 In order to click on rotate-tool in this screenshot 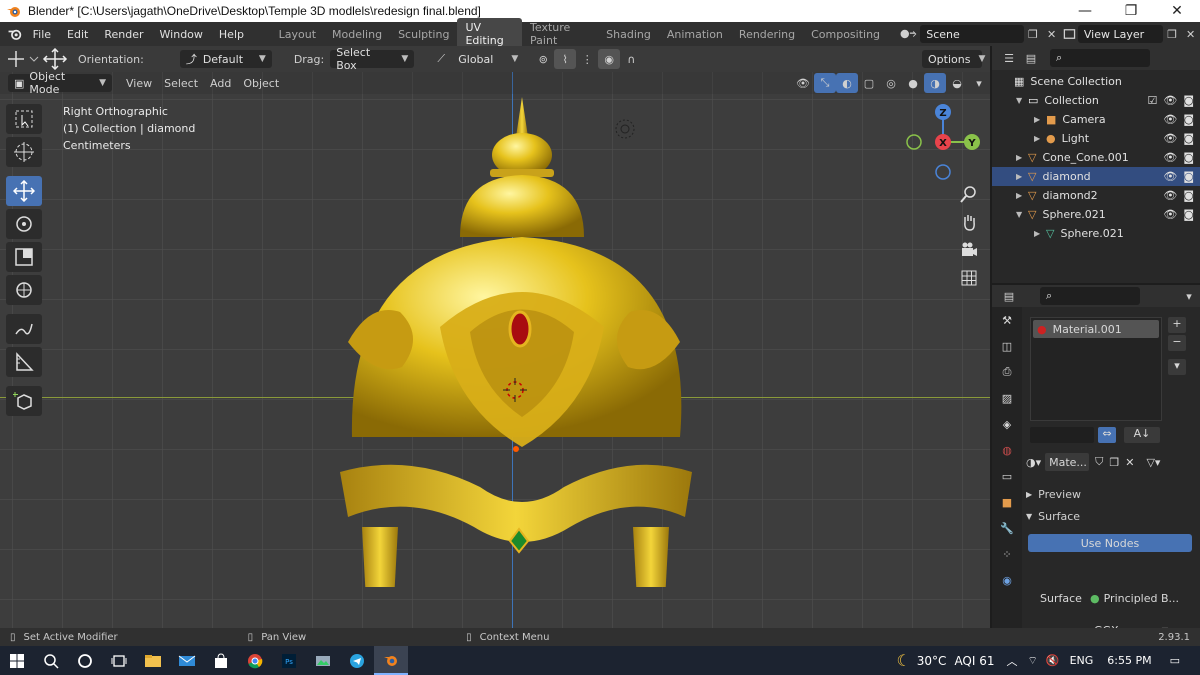, I will do `click(24, 224)`.